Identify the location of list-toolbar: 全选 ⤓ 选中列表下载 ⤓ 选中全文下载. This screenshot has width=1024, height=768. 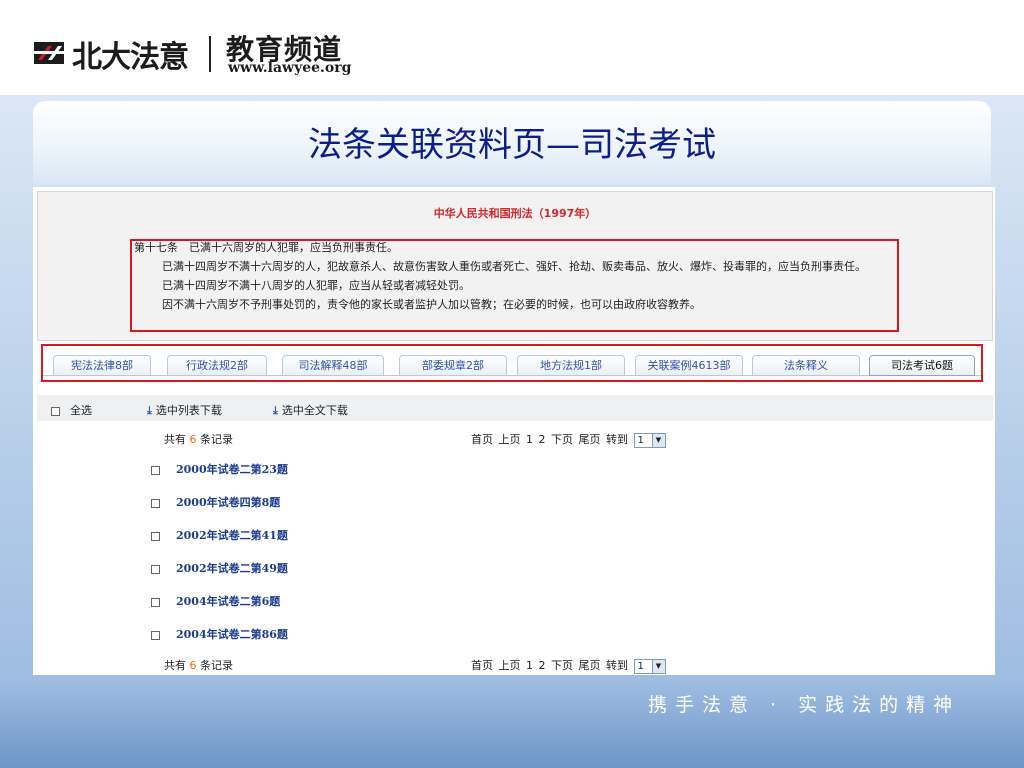
(515, 408).